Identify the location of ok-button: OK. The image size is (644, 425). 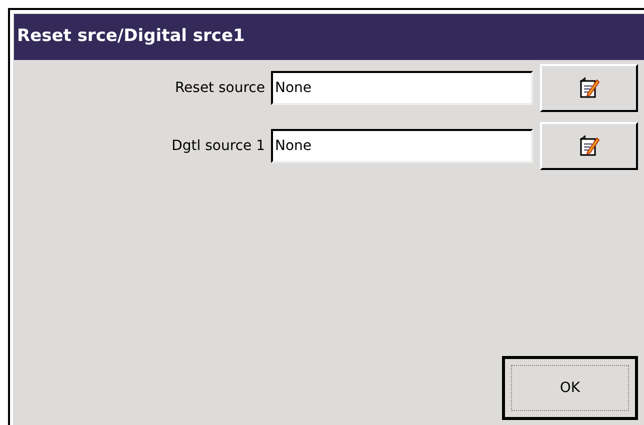
(570, 388).